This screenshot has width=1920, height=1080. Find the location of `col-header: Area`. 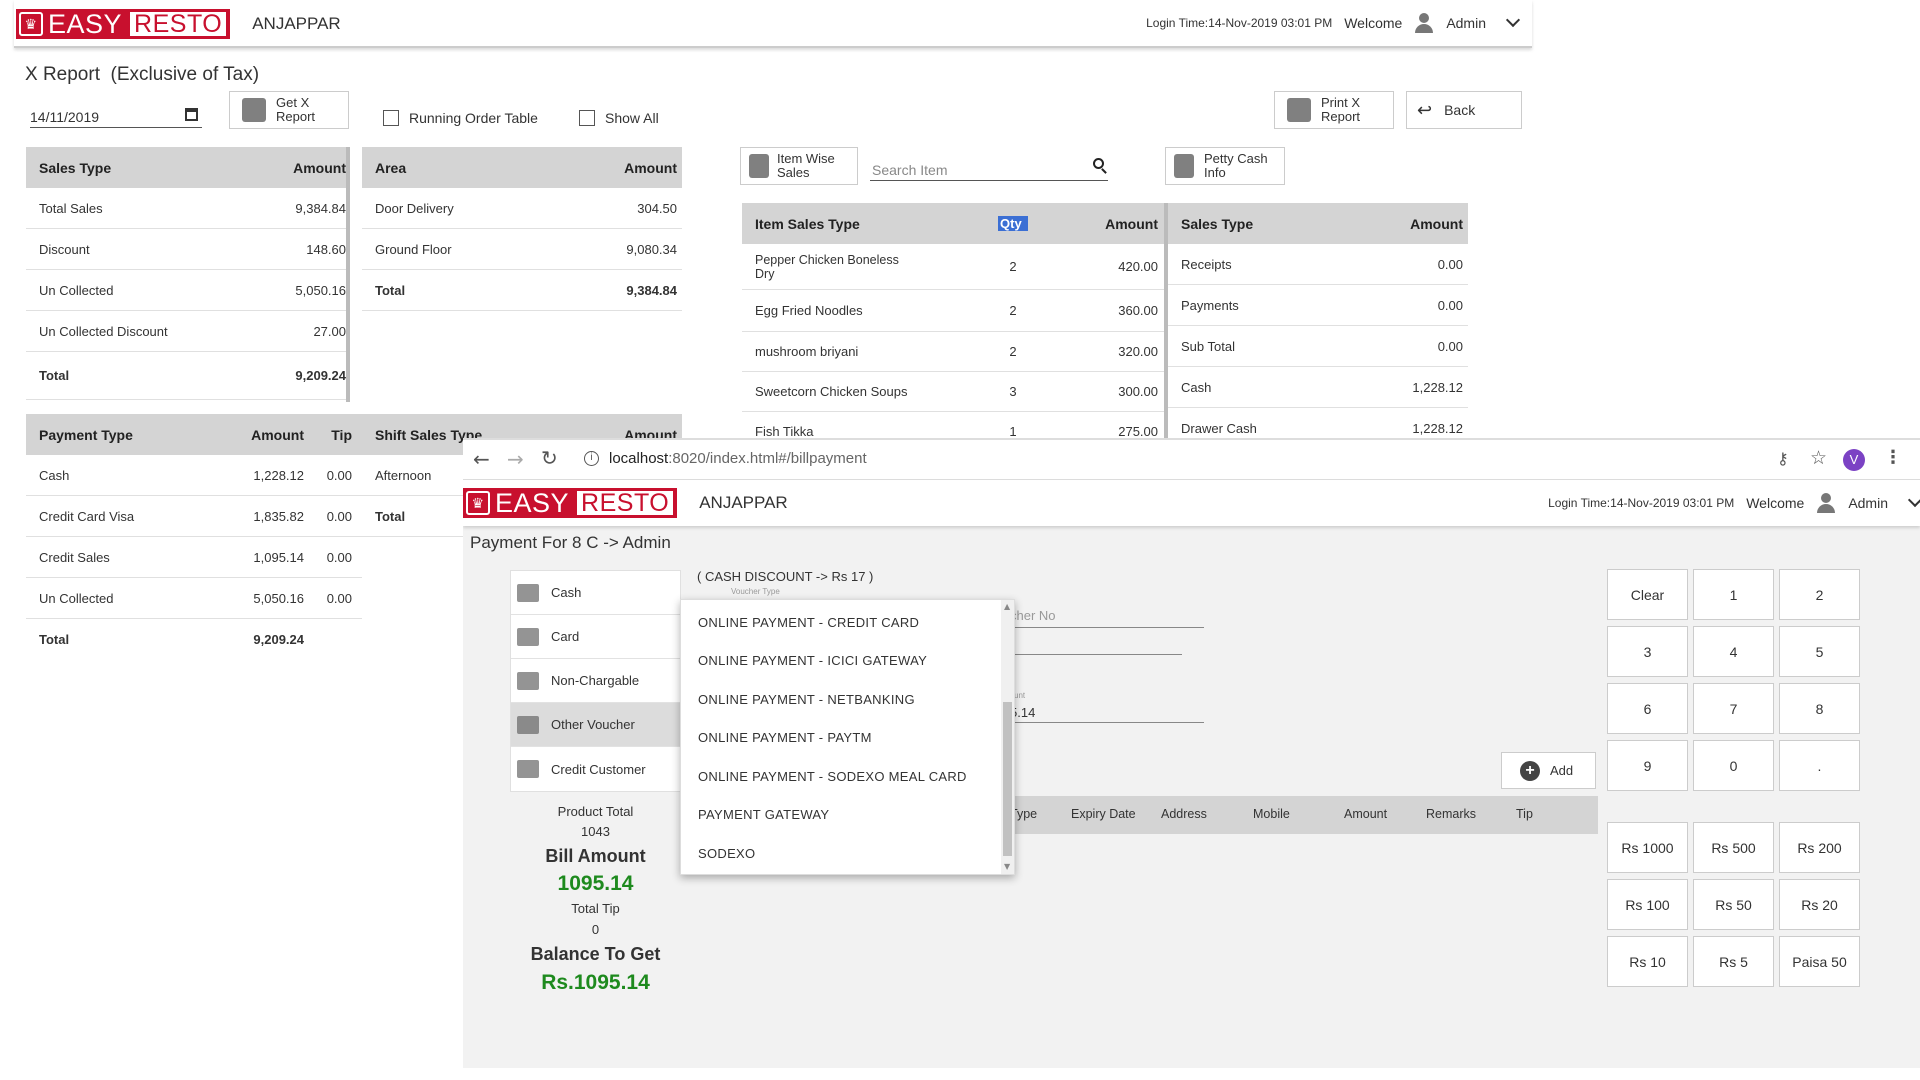

col-header: Area is located at coordinates (391, 167).